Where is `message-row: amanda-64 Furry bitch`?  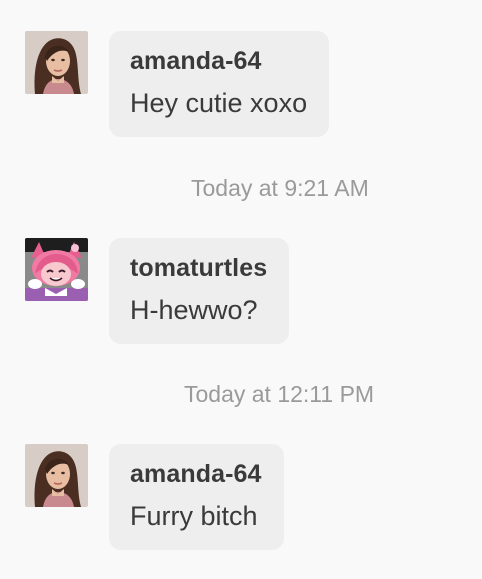 message-row: amanda-64 Furry bitch is located at coordinates (154, 497).